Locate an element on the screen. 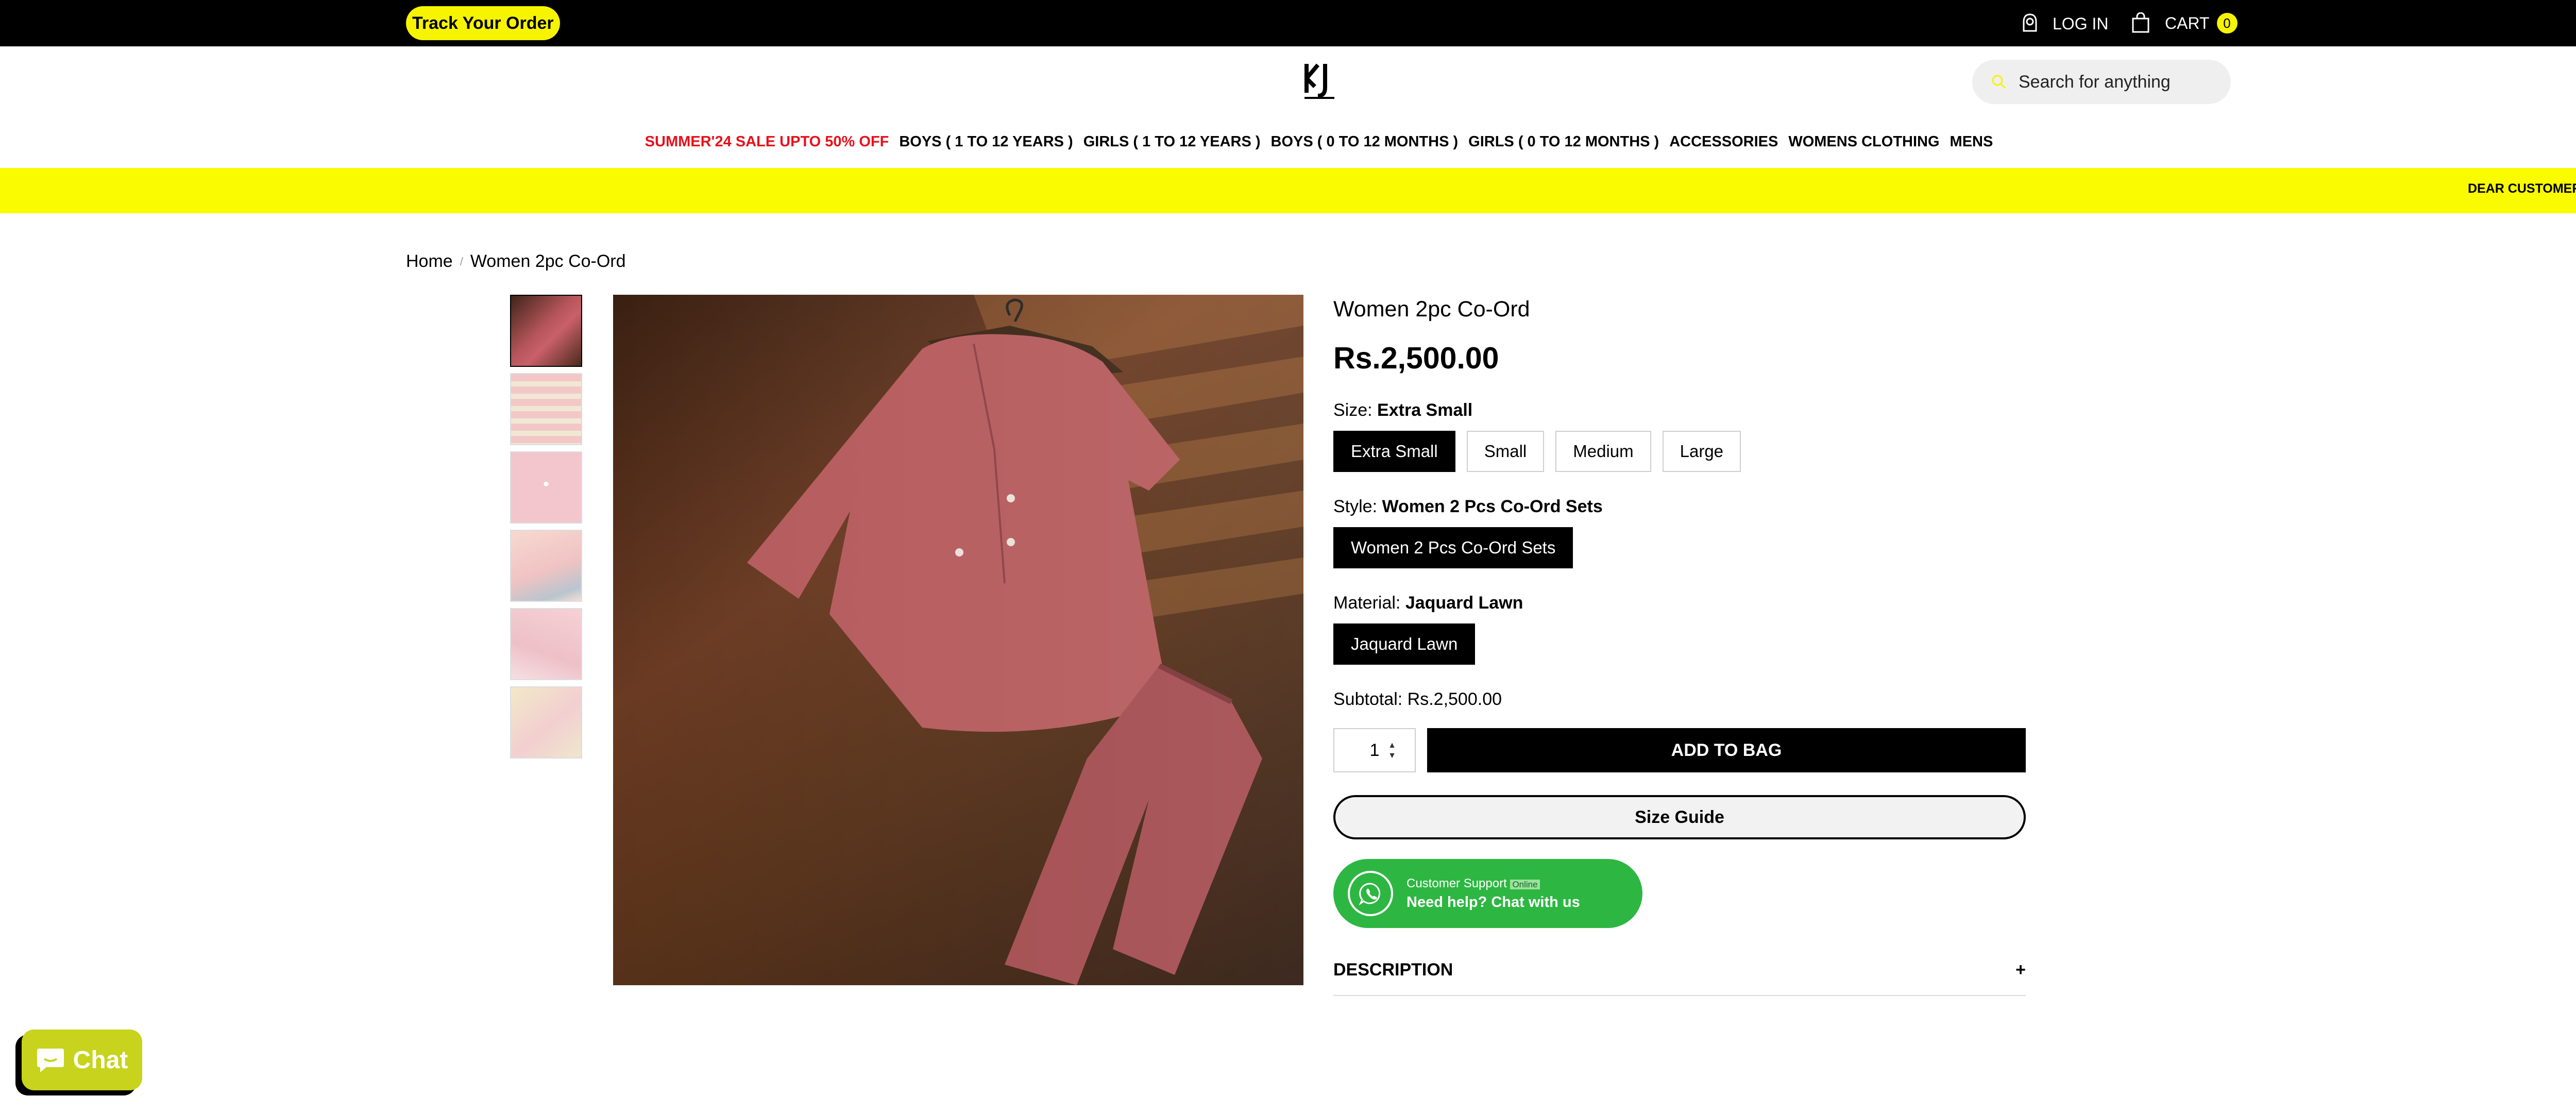 Image resolution: width=2576 pixels, height=1113 pixels. whatsapp-icon is located at coordinates (1370, 893).